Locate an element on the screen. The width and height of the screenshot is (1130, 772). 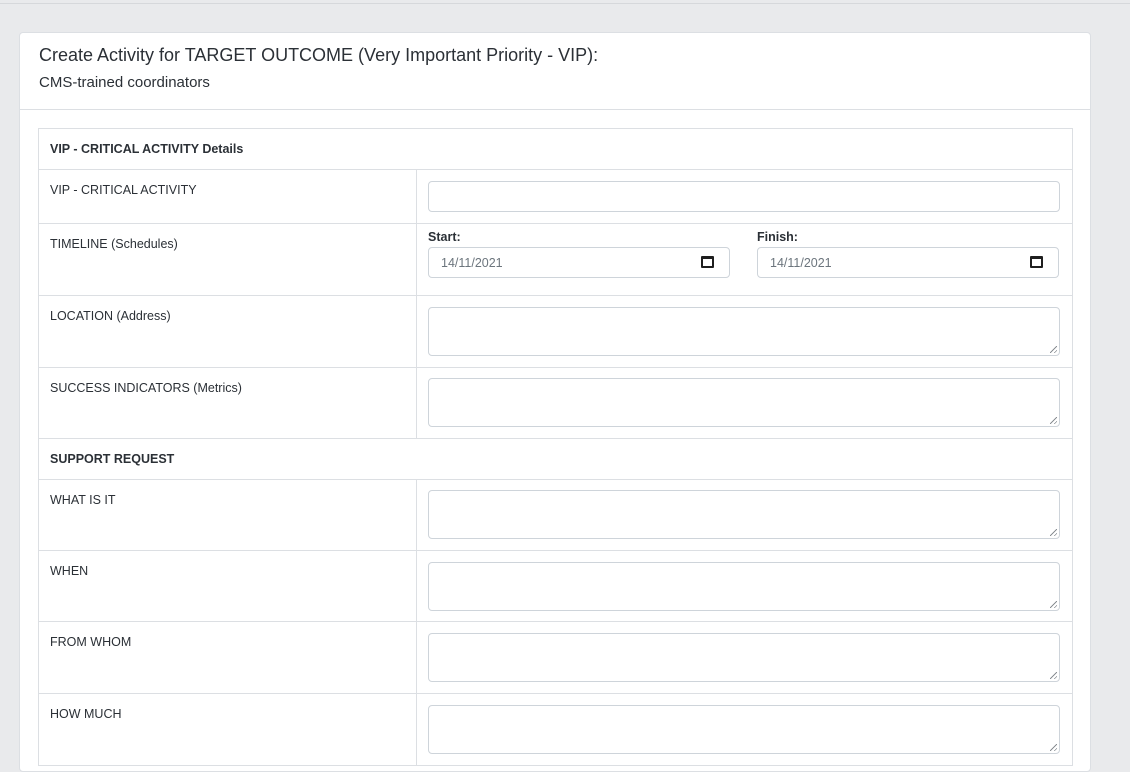
field-cell-when is located at coordinates (744, 586).